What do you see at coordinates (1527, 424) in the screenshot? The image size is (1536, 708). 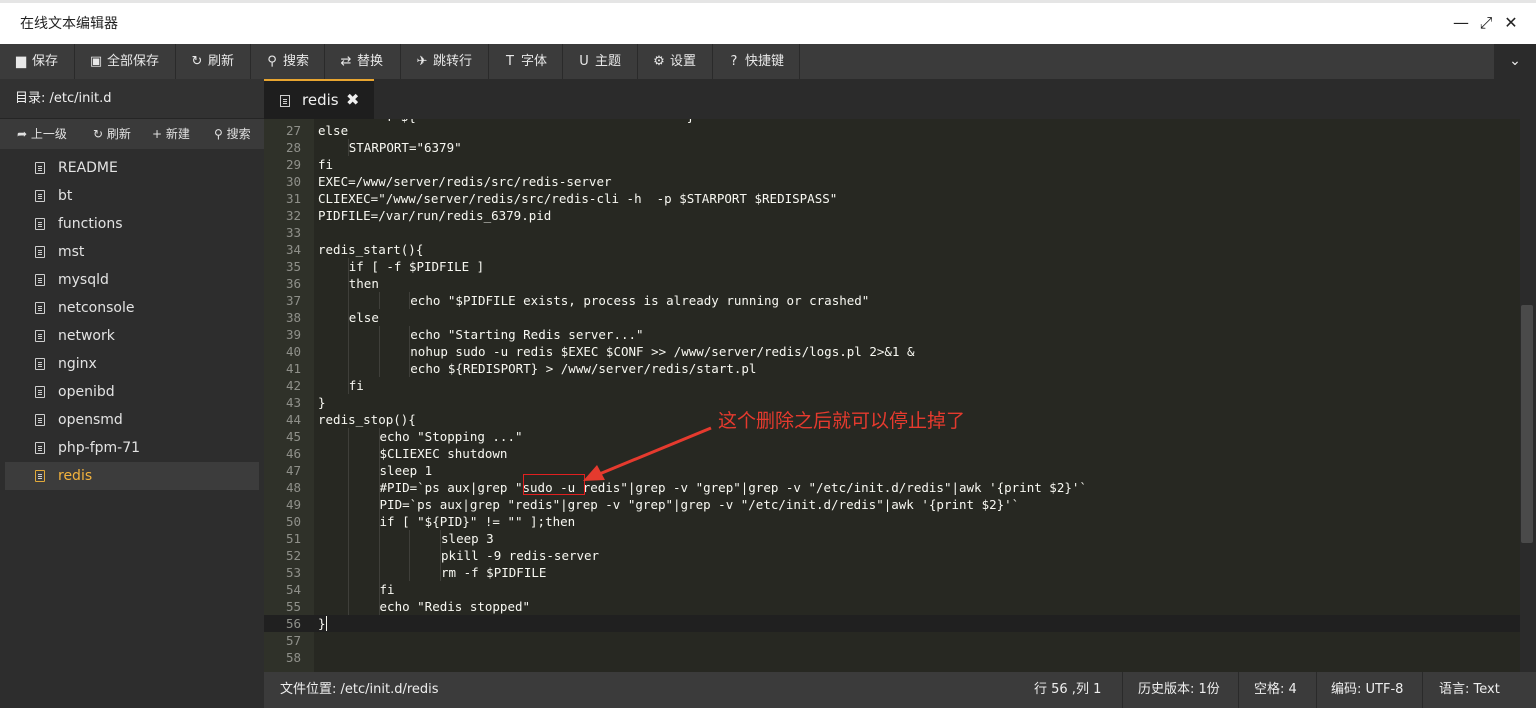 I see `scrollbar-thumb` at bounding box center [1527, 424].